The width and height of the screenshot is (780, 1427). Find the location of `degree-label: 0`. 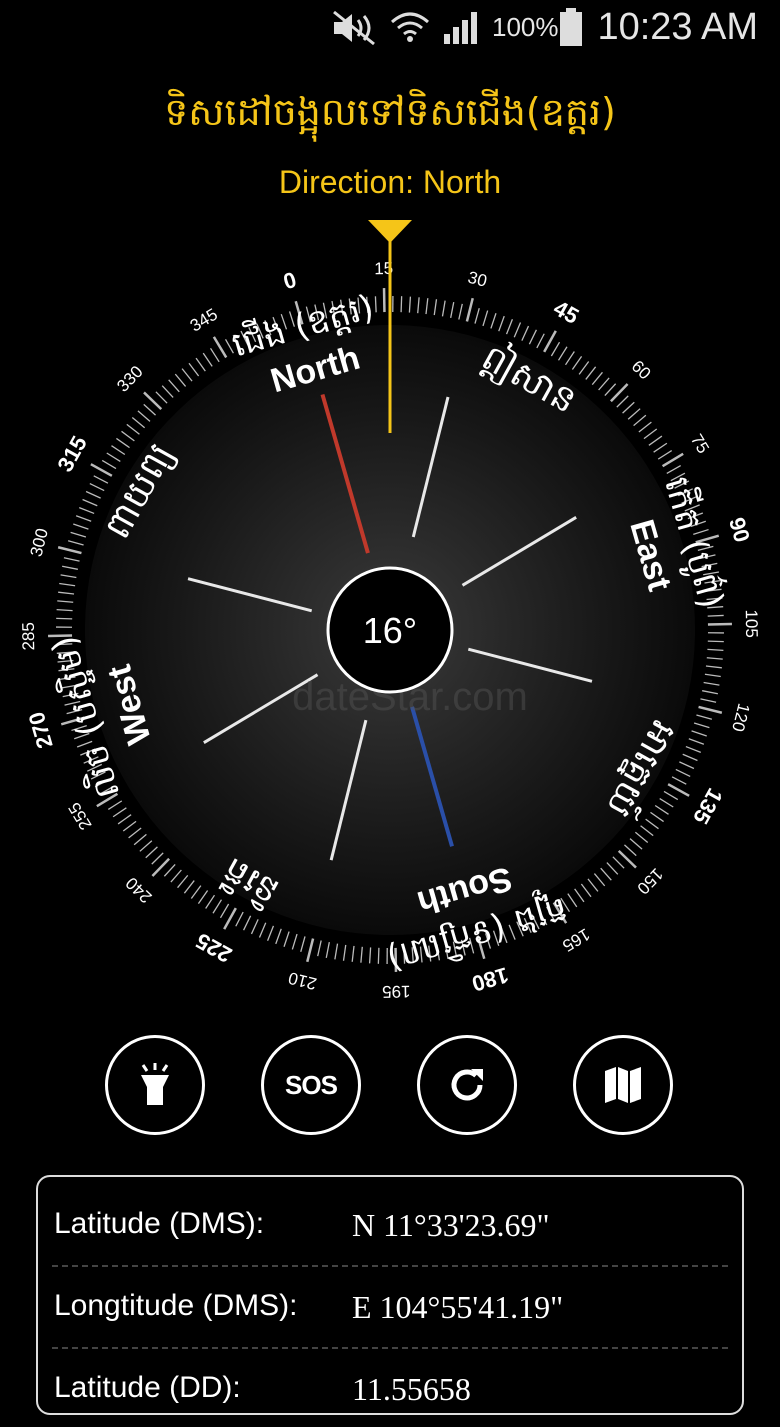

degree-label: 0 is located at coordinates (289, 280).